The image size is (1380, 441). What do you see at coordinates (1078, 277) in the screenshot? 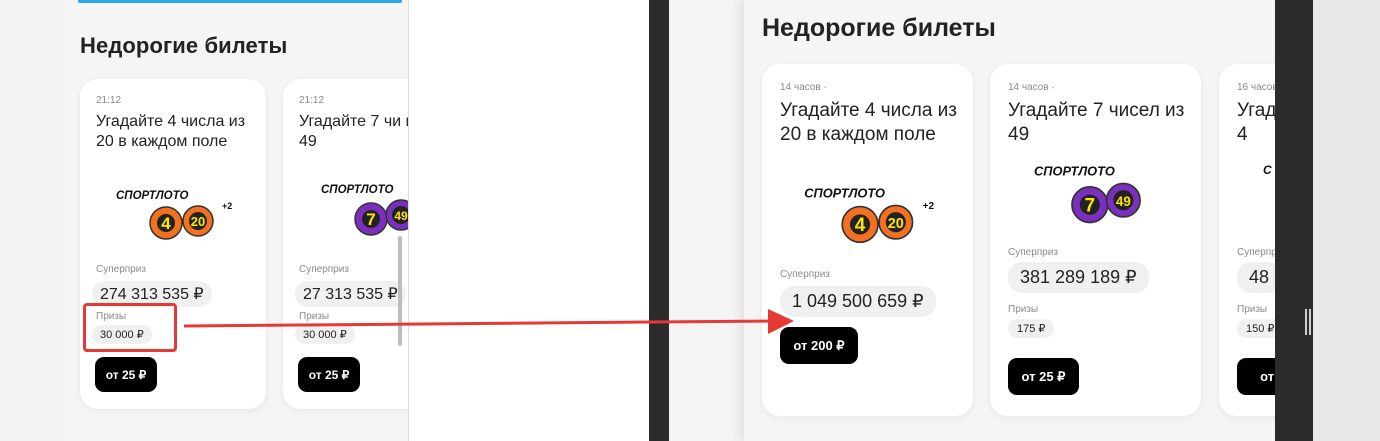
I see `superprize-value: 381 289 189 ₽` at bounding box center [1078, 277].